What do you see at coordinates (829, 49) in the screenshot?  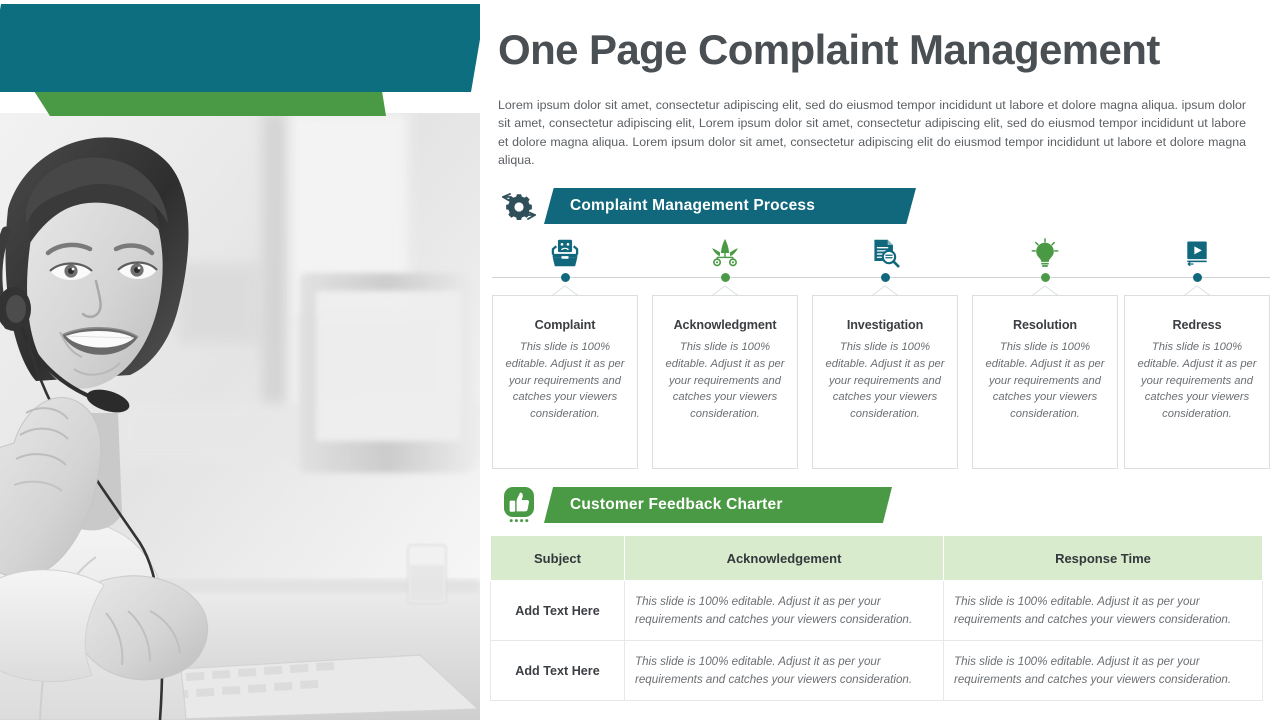 I see `page-title: One Page Complaint Management` at bounding box center [829, 49].